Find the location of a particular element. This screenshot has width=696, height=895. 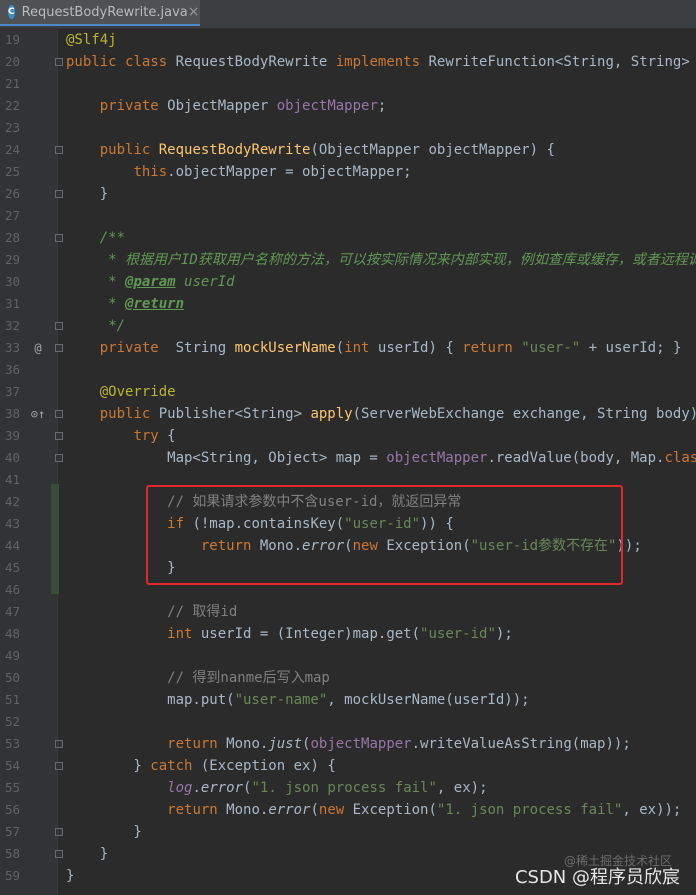

line-number: 56 is located at coordinates (10, 810).